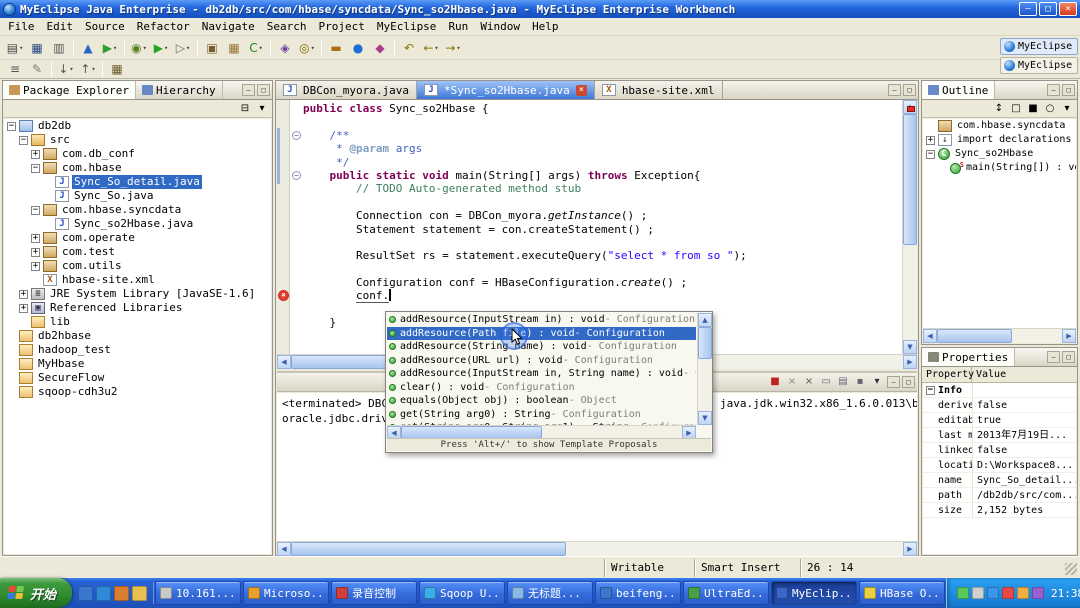 This screenshot has width=1080, height=608. What do you see at coordinates (137, 196) in the screenshot?
I see `tree-item-sync-so-java: −JSync_So.java` at bounding box center [137, 196].